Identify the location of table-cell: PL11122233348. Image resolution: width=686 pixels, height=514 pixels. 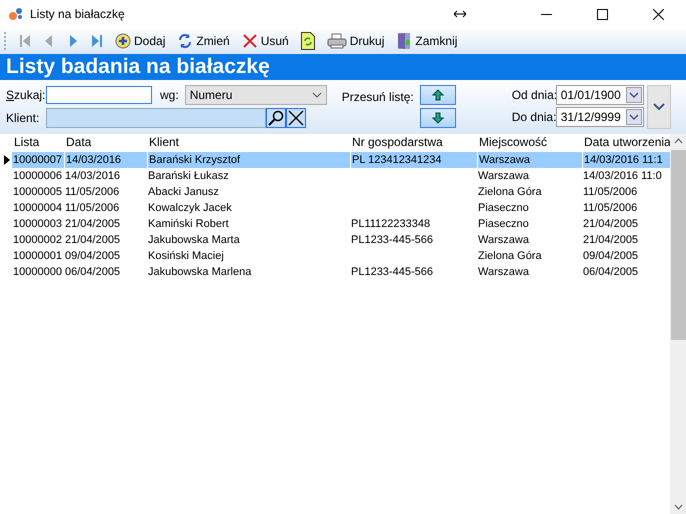
(390, 224).